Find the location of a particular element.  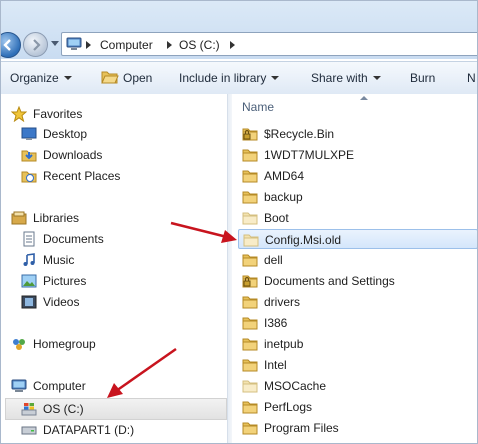

file-name: backup is located at coordinates (283, 197).